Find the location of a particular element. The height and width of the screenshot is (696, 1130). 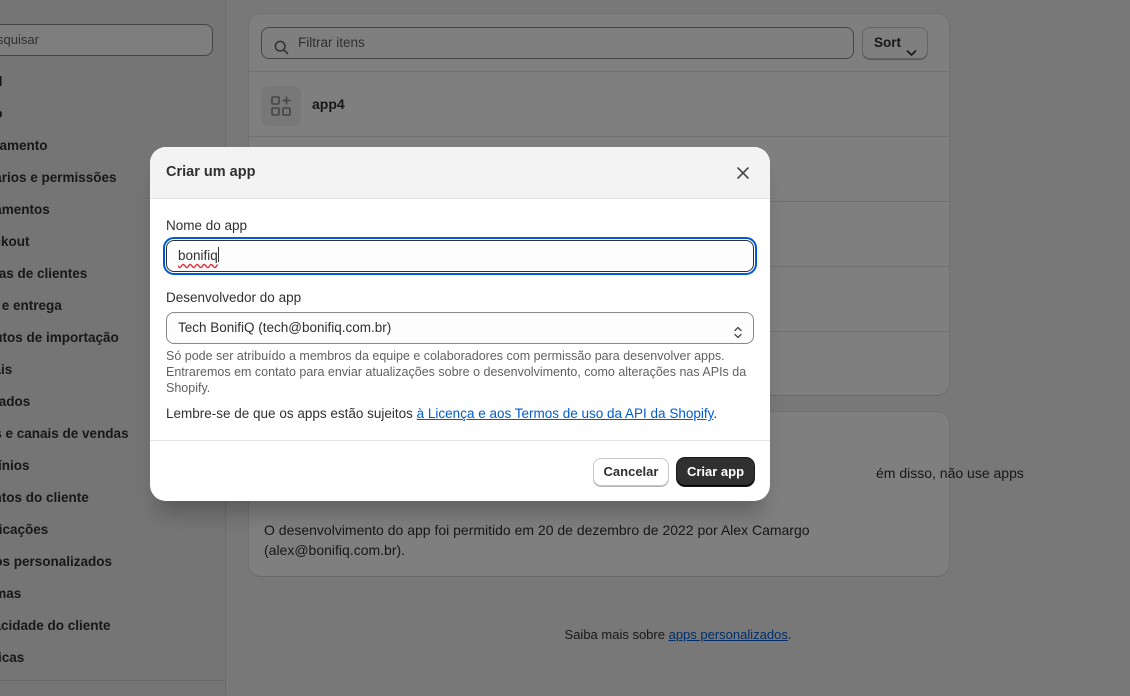

cancel-button: Cancelar is located at coordinates (631, 472).